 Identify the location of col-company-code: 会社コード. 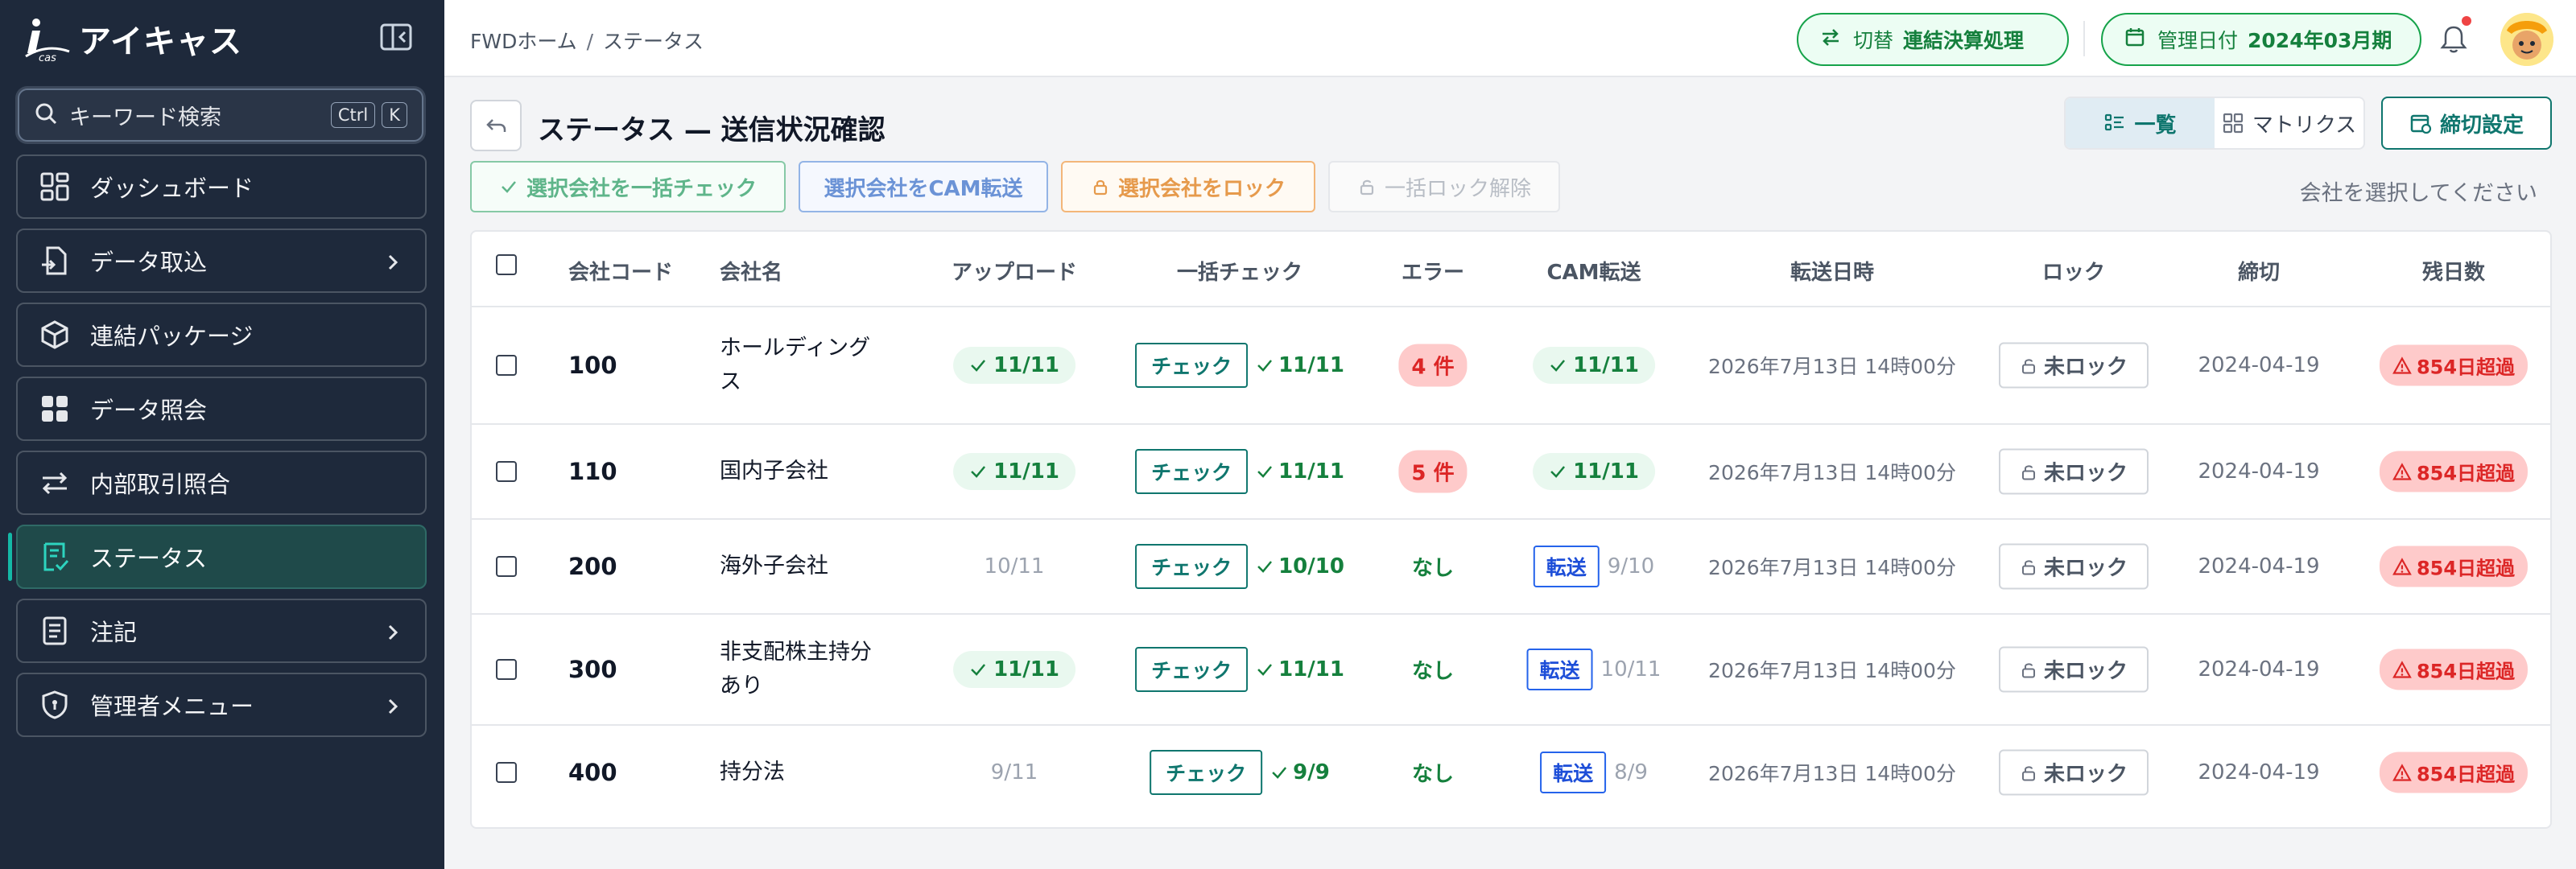
(620, 271).